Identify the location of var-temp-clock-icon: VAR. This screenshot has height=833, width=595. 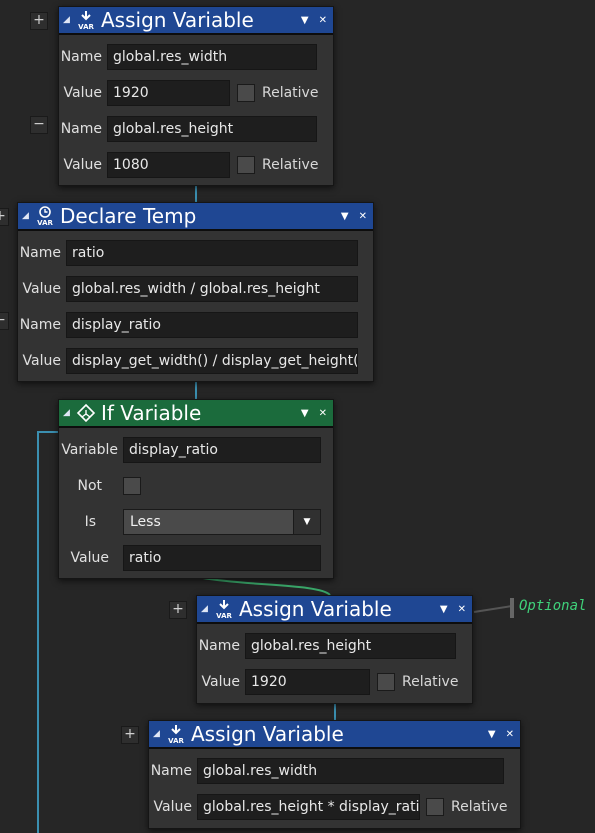
(45, 216).